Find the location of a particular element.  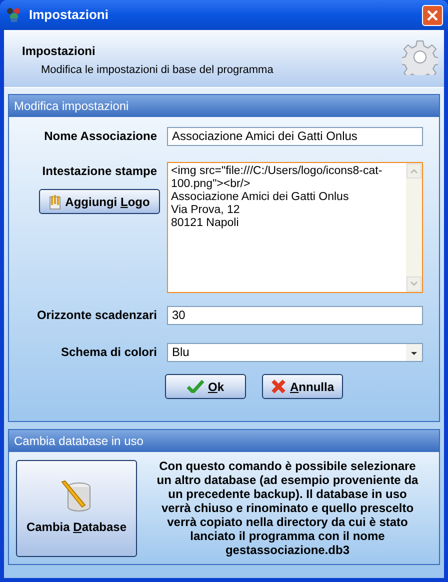

people-icon is located at coordinates (14, 15).